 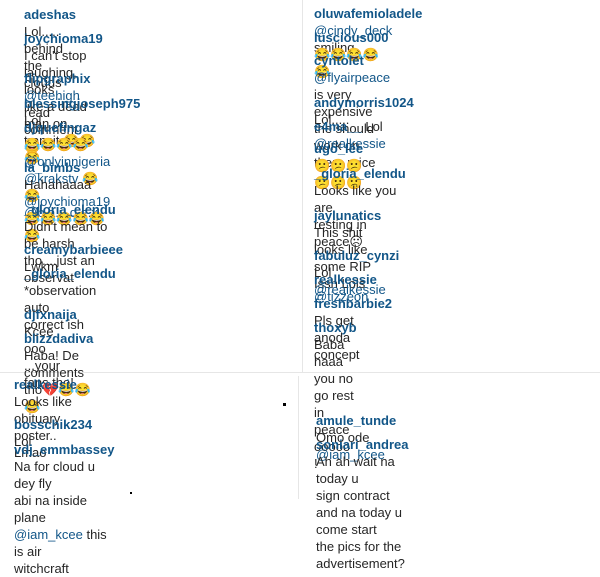 I want to click on comment-username: djfxnaija, so click(x=50, y=314).